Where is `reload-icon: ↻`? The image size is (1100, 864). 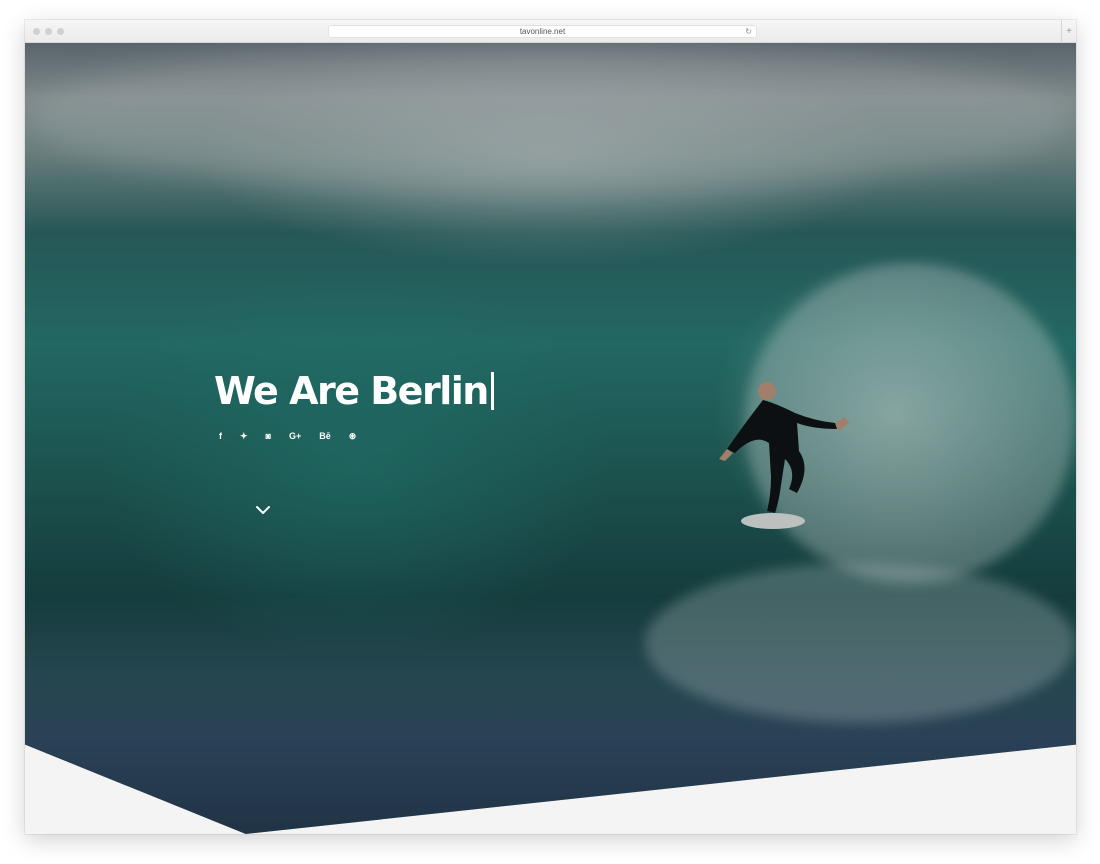 reload-icon: ↻ is located at coordinates (748, 31).